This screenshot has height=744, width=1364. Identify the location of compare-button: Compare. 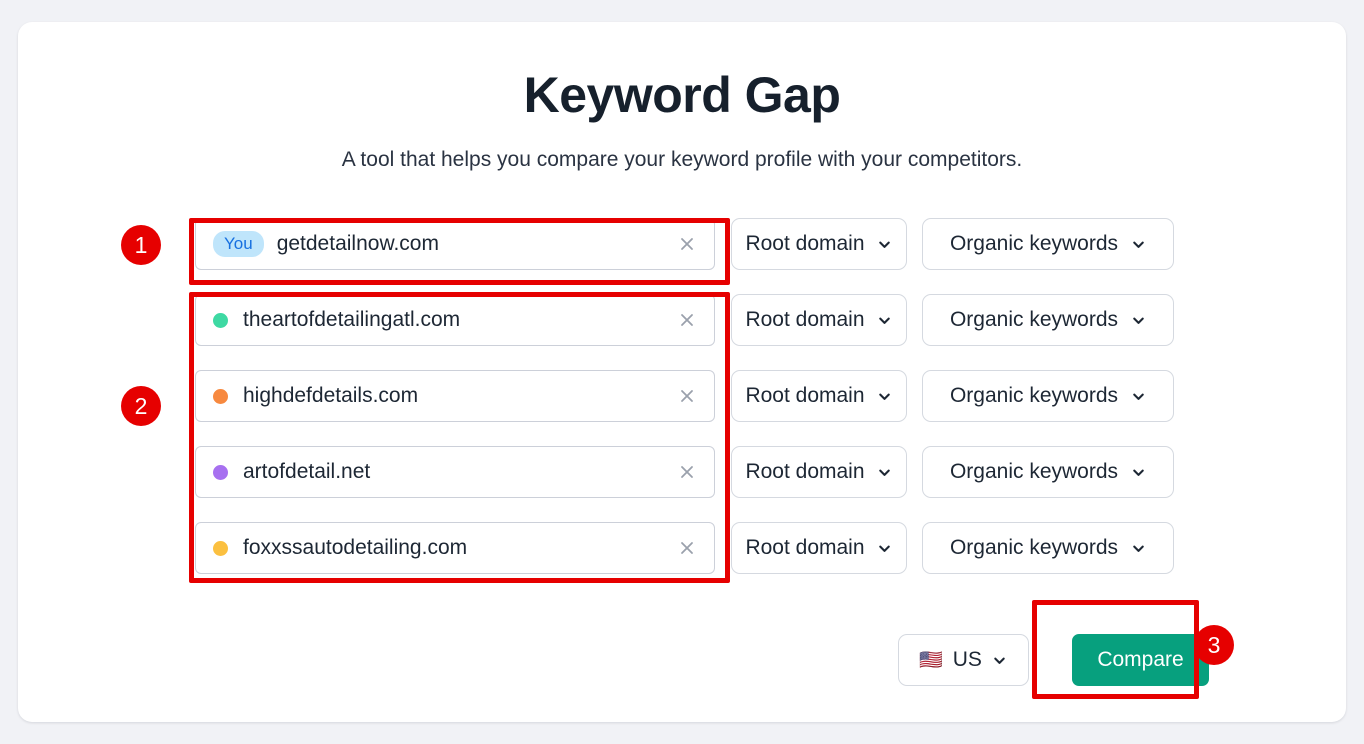
(1140, 660).